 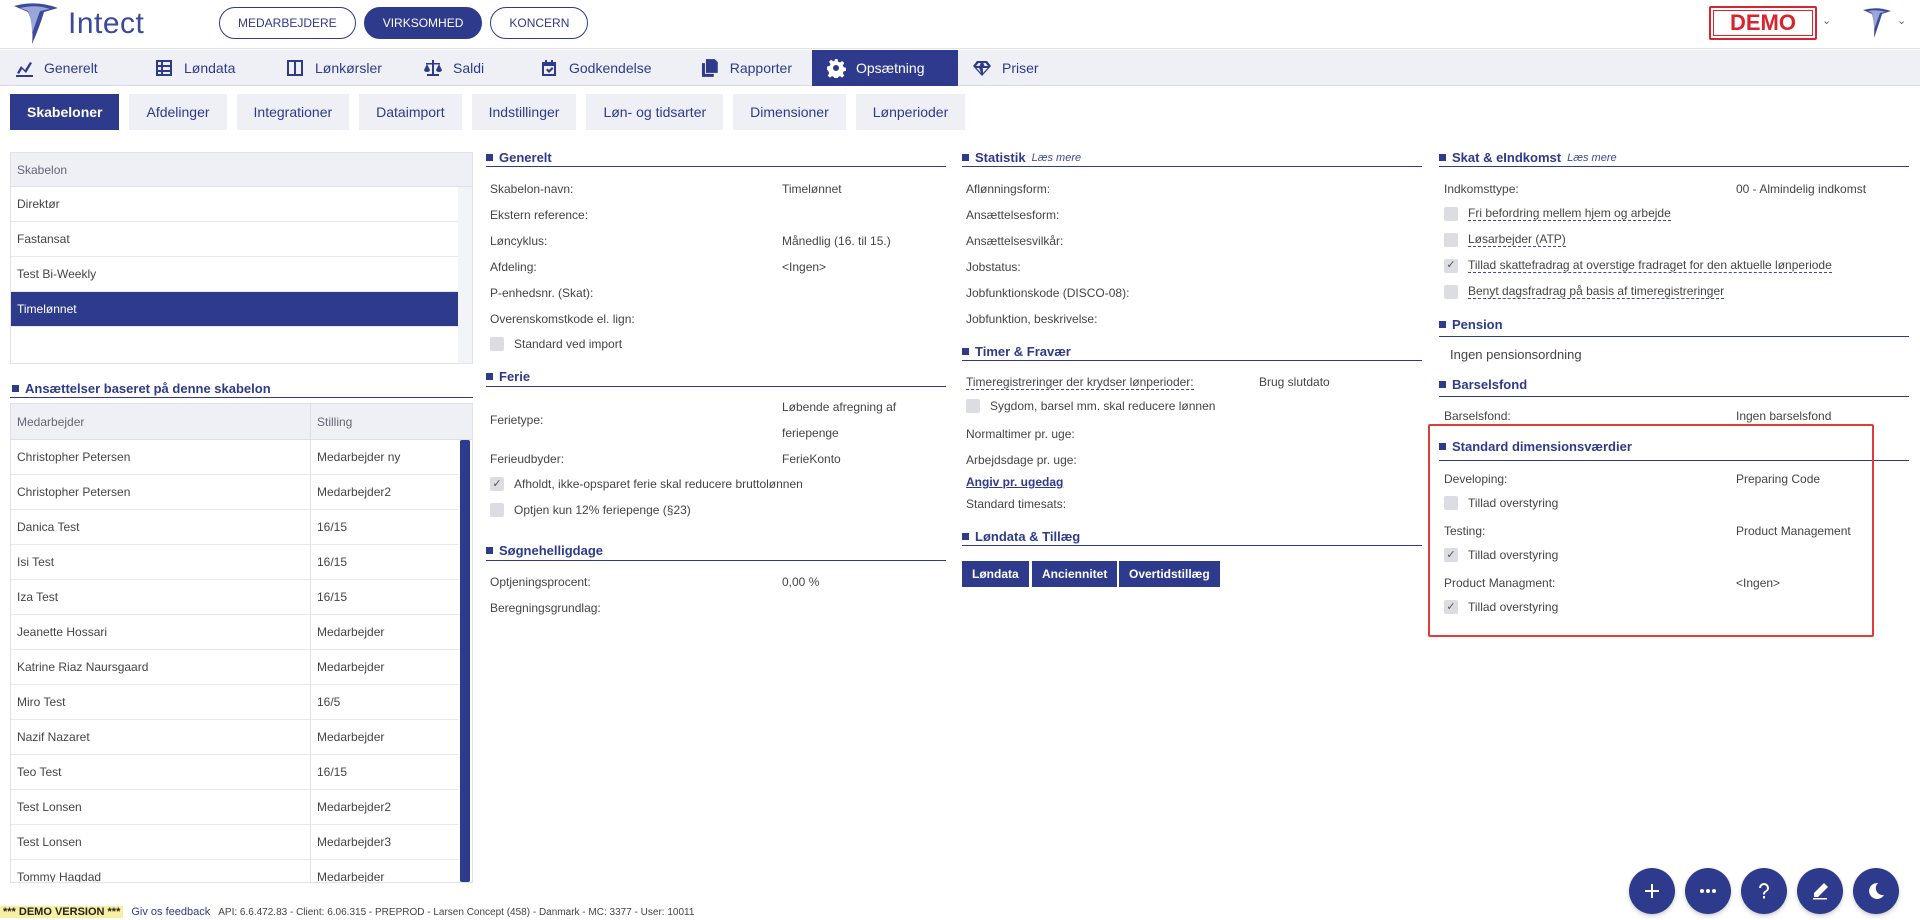 What do you see at coordinates (161, 421) in the screenshot?
I see `column-header-employee: Medarbejder` at bounding box center [161, 421].